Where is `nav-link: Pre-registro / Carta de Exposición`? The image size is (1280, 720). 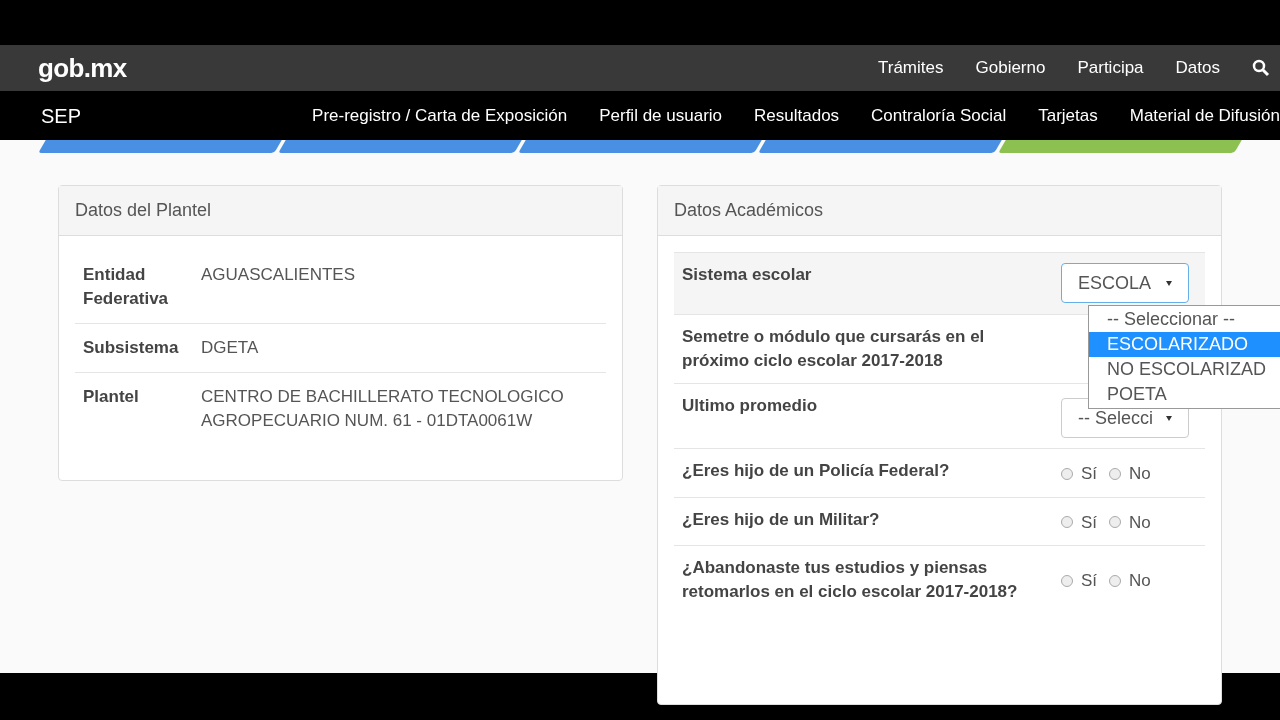 nav-link: Pre-registro / Carta de Exposición is located at coordinates (440, 115).